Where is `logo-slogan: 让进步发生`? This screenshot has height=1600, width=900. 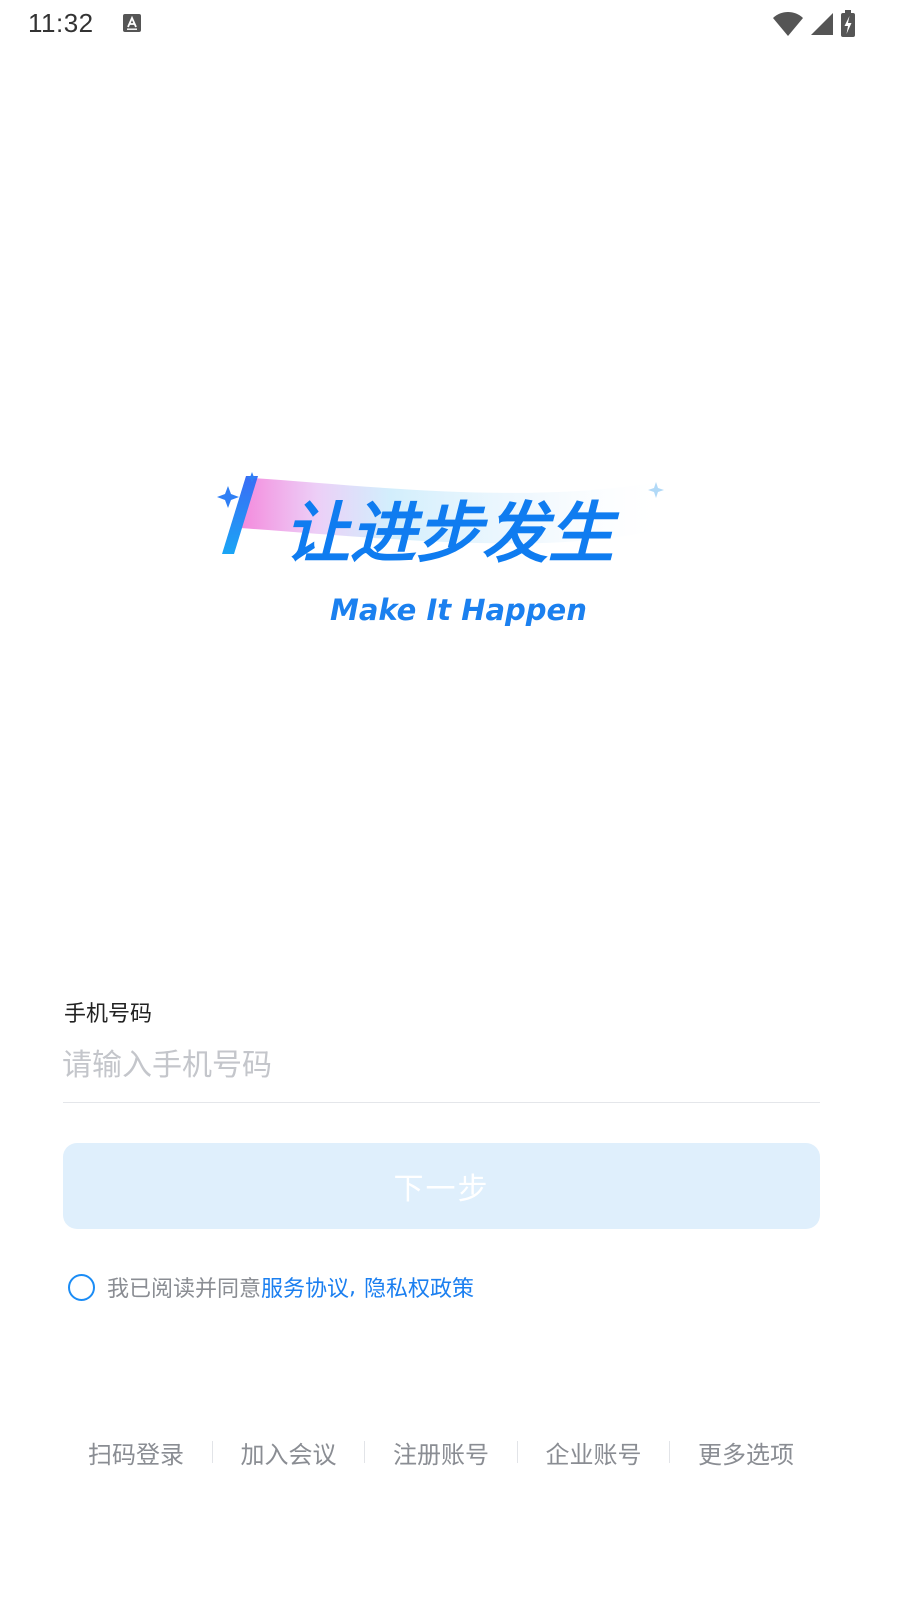 logo-slogan: 让进步发生 is located at coordinates (452, 533).